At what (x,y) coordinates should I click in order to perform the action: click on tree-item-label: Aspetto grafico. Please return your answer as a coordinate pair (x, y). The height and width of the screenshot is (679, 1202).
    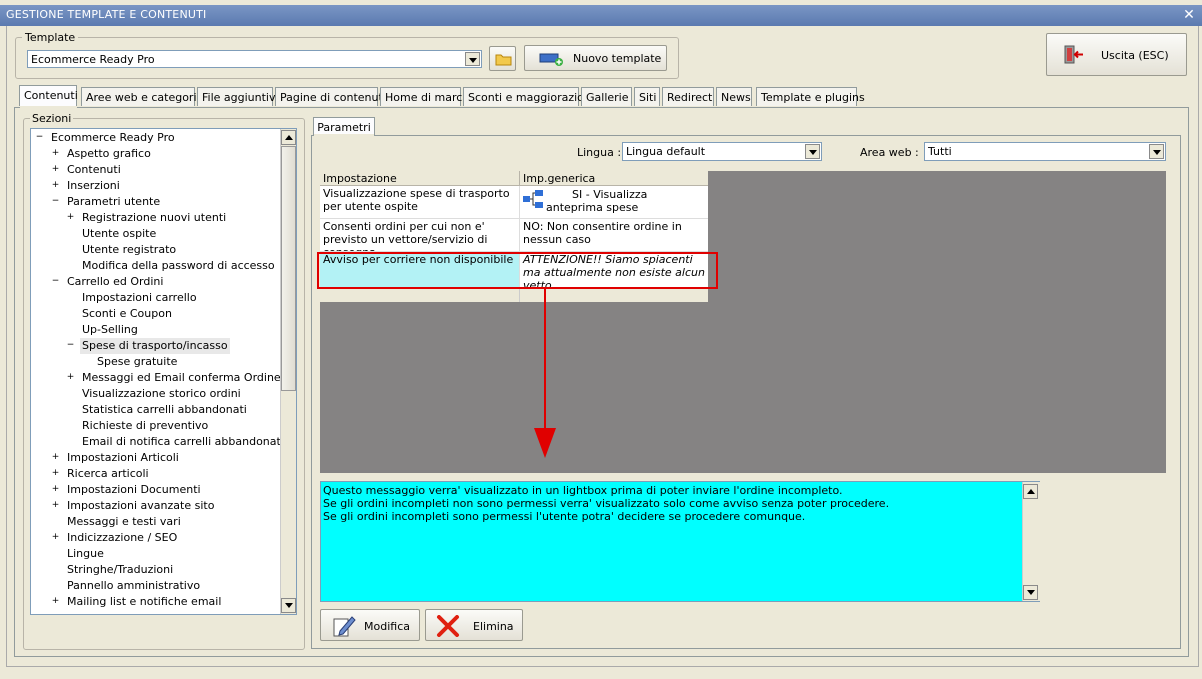
    Looking at the image, I should click on (109, 153).